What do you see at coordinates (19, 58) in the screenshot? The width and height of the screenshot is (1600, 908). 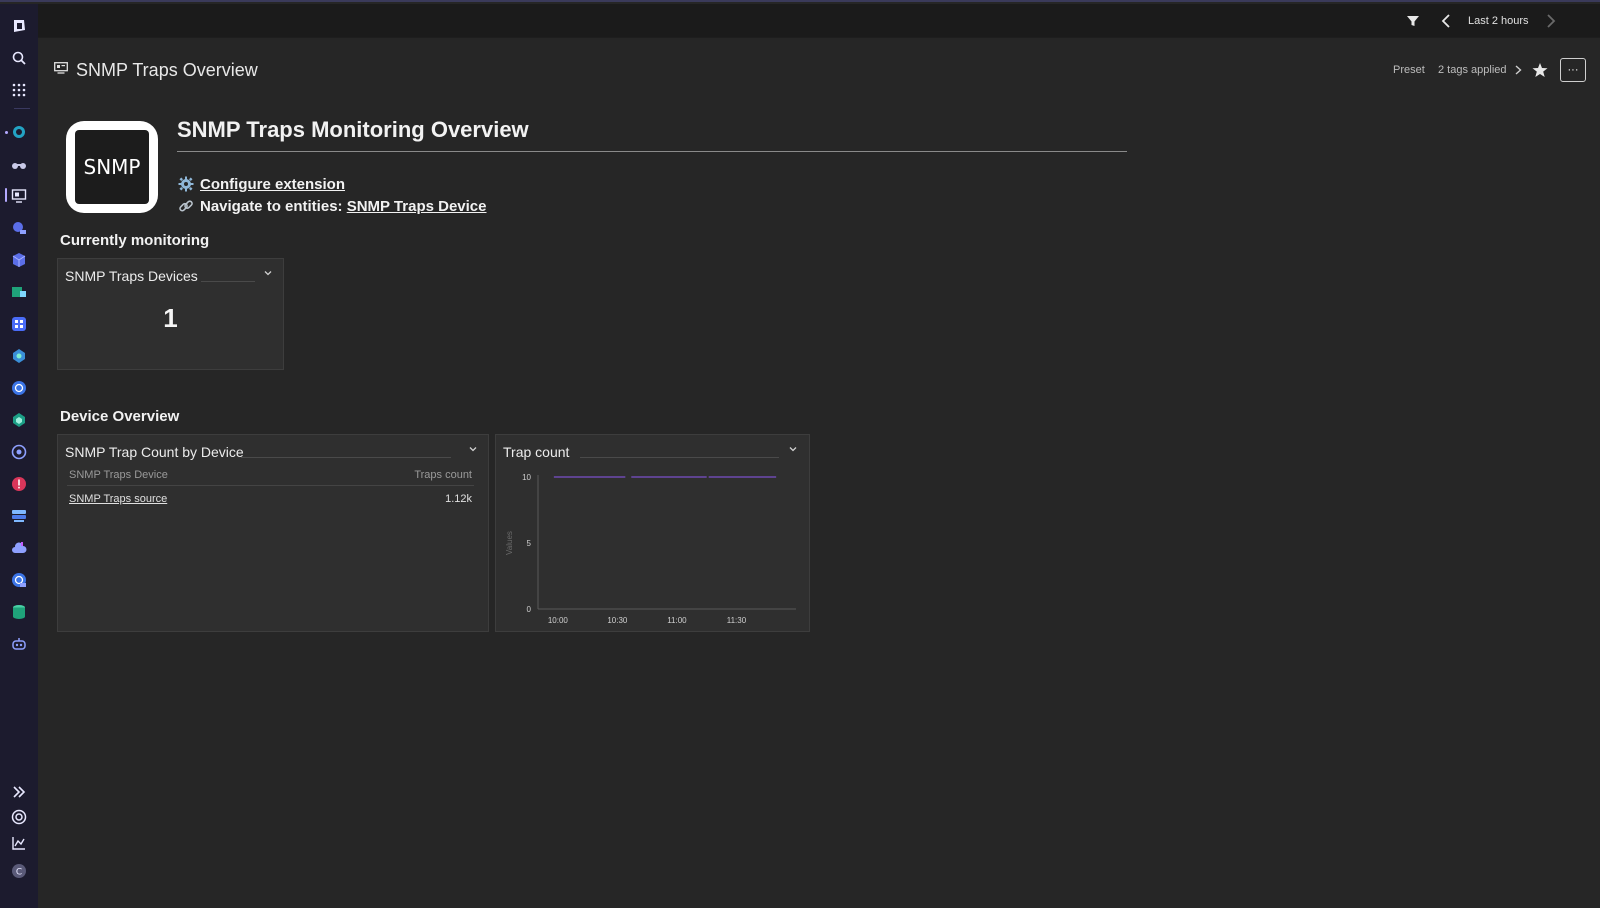 I see `search-icon` at bounding box center [19, 58].